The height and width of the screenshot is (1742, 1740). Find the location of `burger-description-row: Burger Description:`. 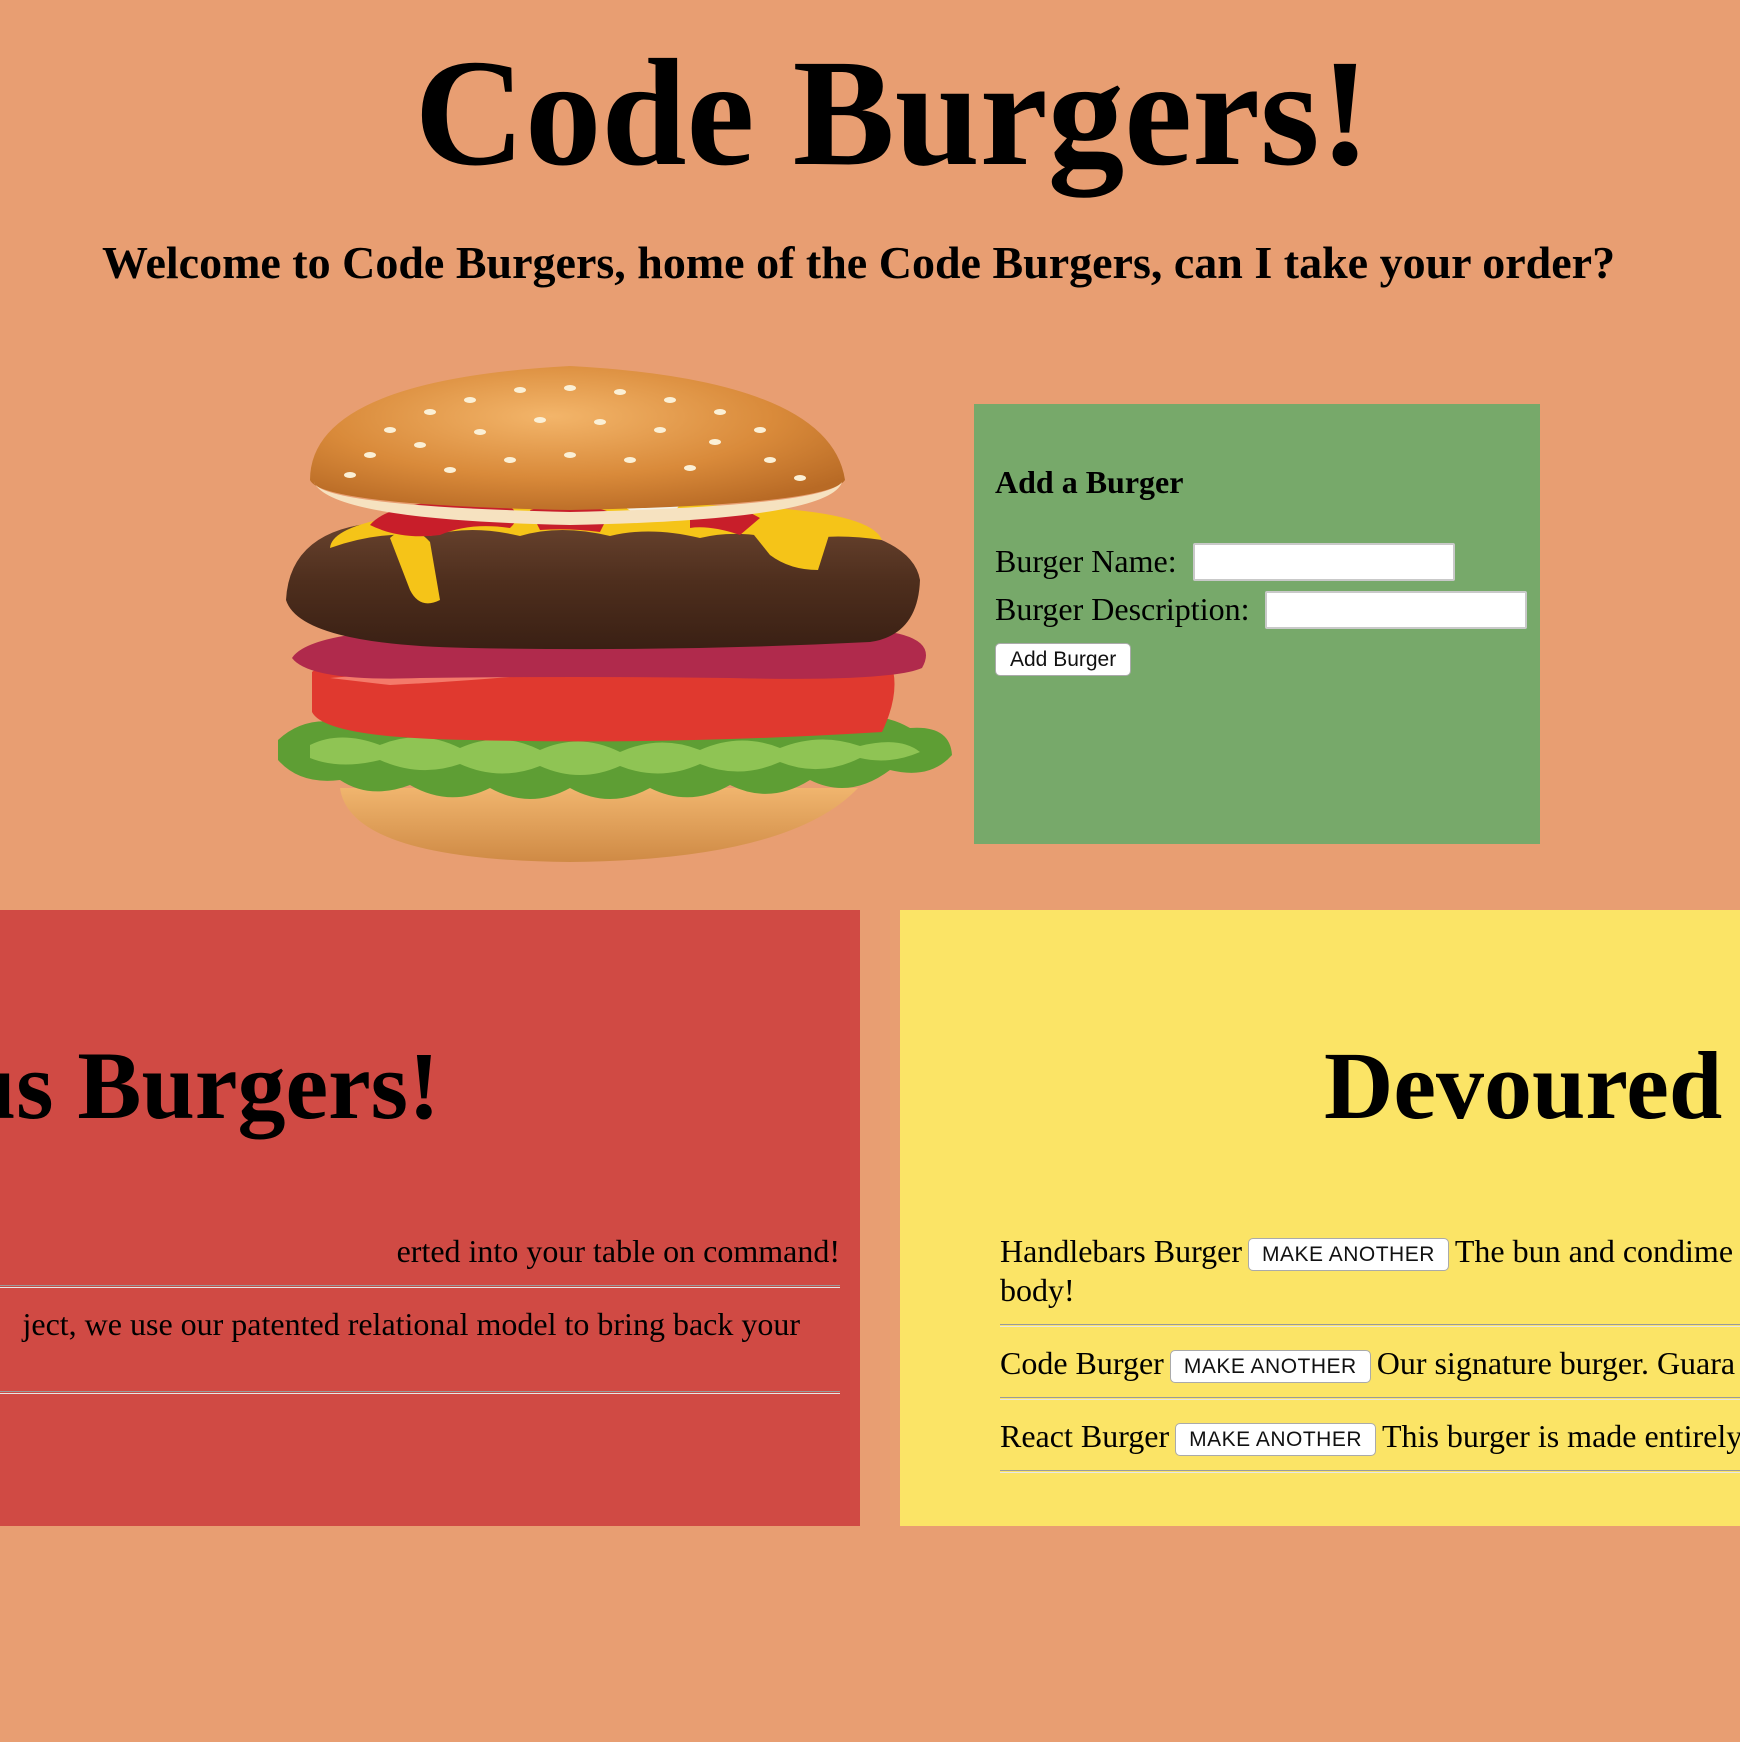

burger-description-row: Burger Description: is located at coordinates (1261, 608).